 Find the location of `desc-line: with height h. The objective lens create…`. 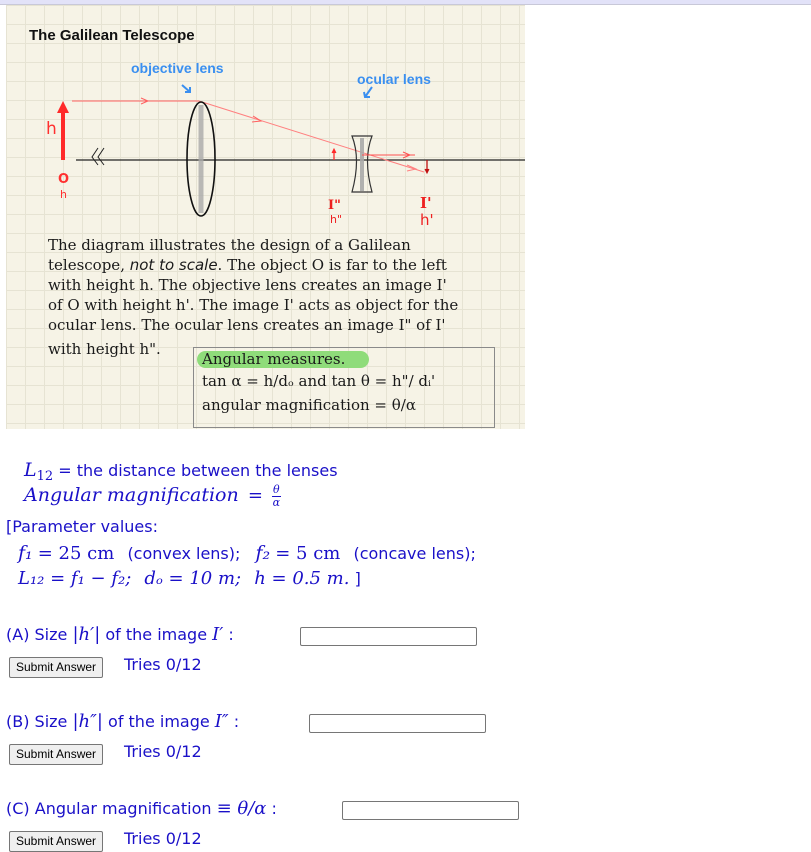

desc-line: with height h. The objective lens create… is located at coordinates (247, 285).